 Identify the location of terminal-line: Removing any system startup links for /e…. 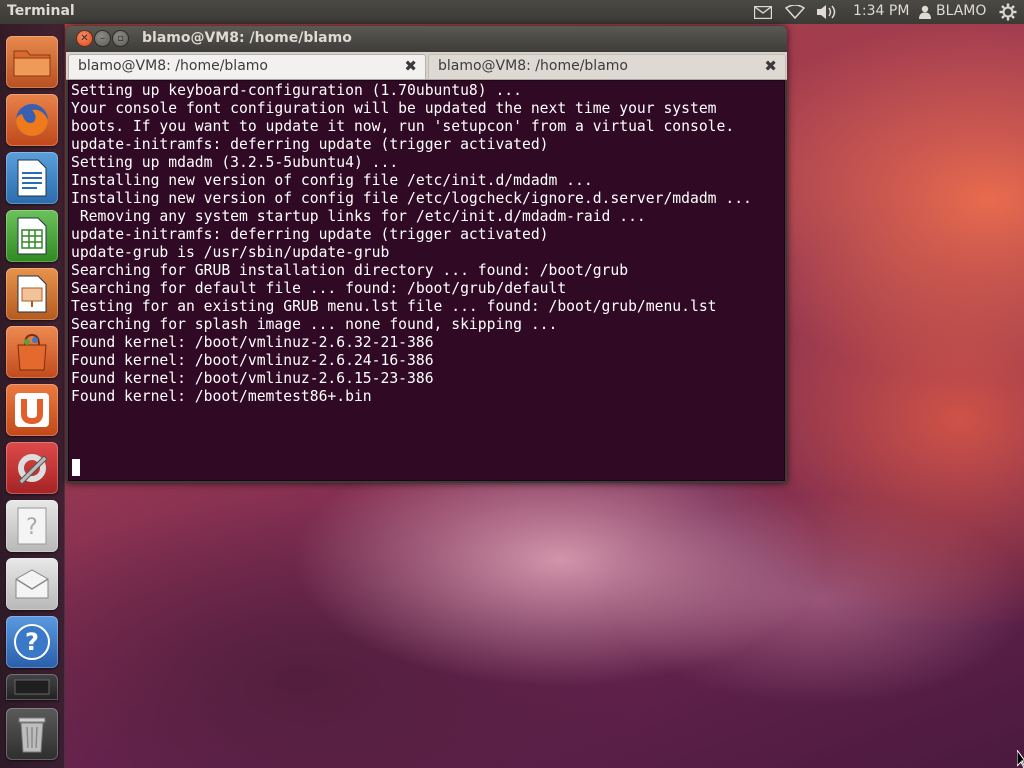
(358, 216).